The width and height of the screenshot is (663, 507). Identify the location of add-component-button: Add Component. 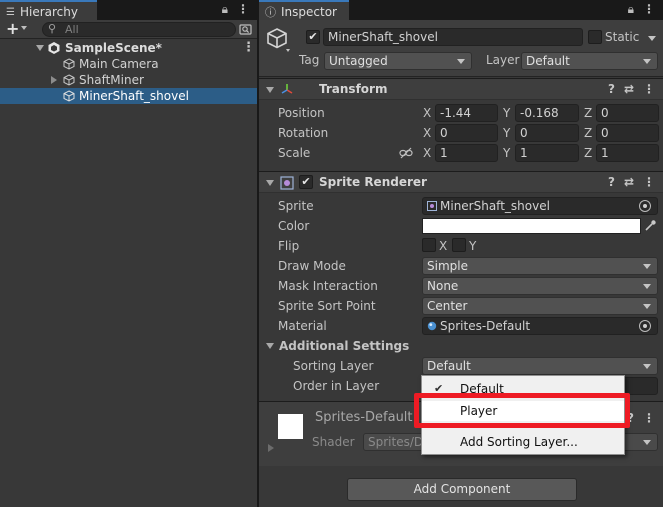
(462, 489).